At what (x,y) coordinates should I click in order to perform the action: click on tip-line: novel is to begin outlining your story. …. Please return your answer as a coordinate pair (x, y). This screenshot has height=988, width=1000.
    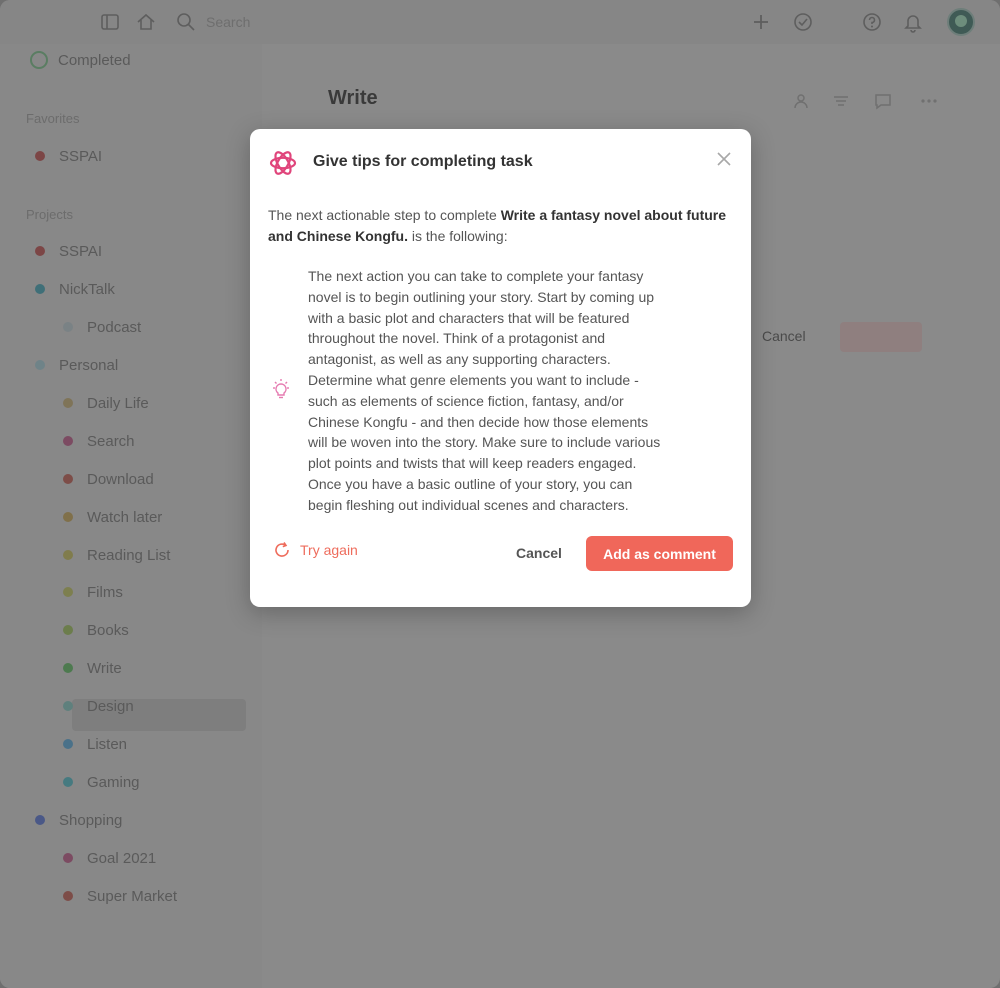
    Looking at the image, I should click on (481, 296).